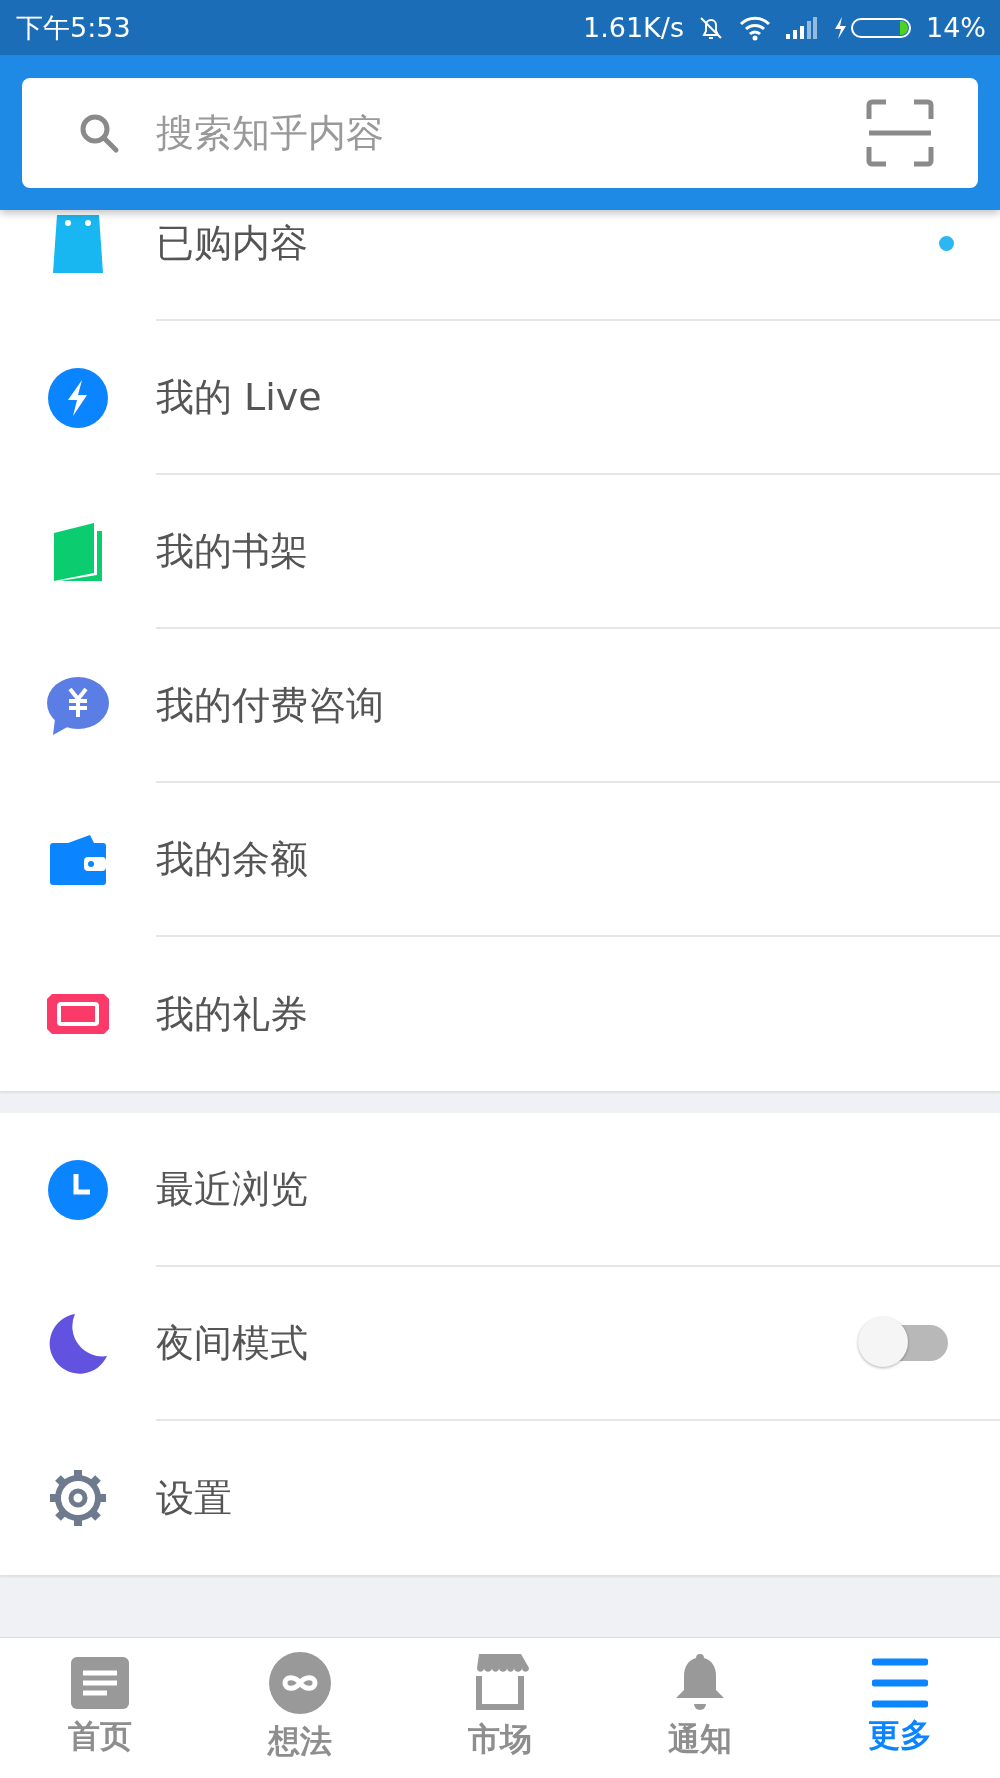 The width and height of the screenshot is (1000, 1778). Describe the element at coordinates (633, 27) in the screenshot. I see `network-speed: 1.61K/s` at that location.